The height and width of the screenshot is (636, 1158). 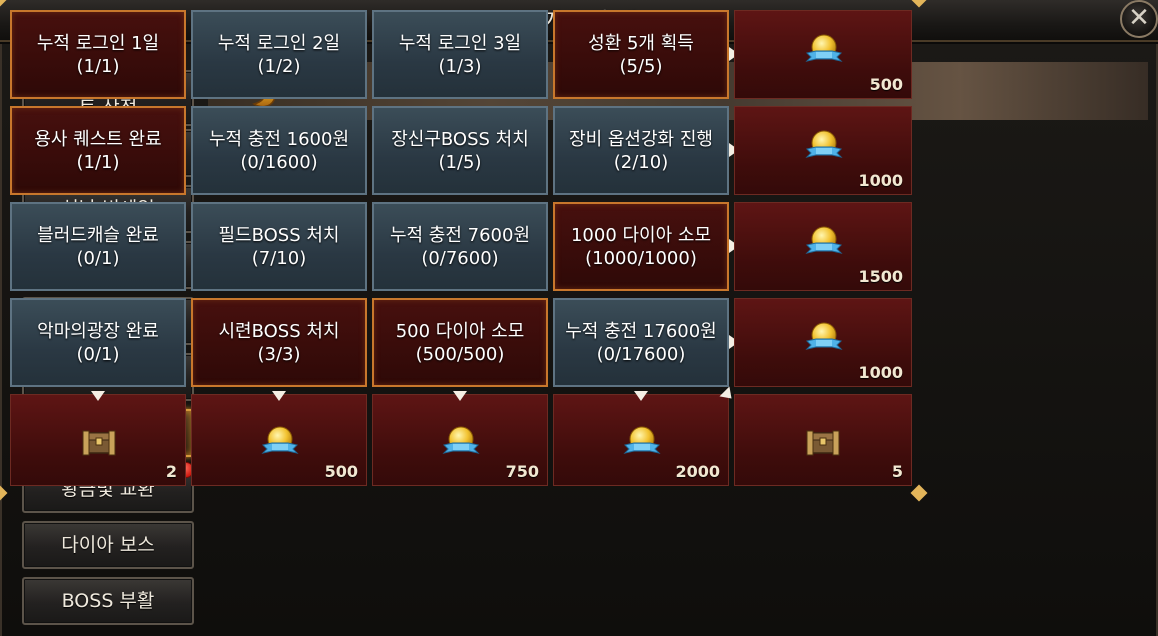 What do you see at coordinates (641, 162) in the screenshot?
I see `quest-progress: (2/10)` at bounding box center [641, 162].